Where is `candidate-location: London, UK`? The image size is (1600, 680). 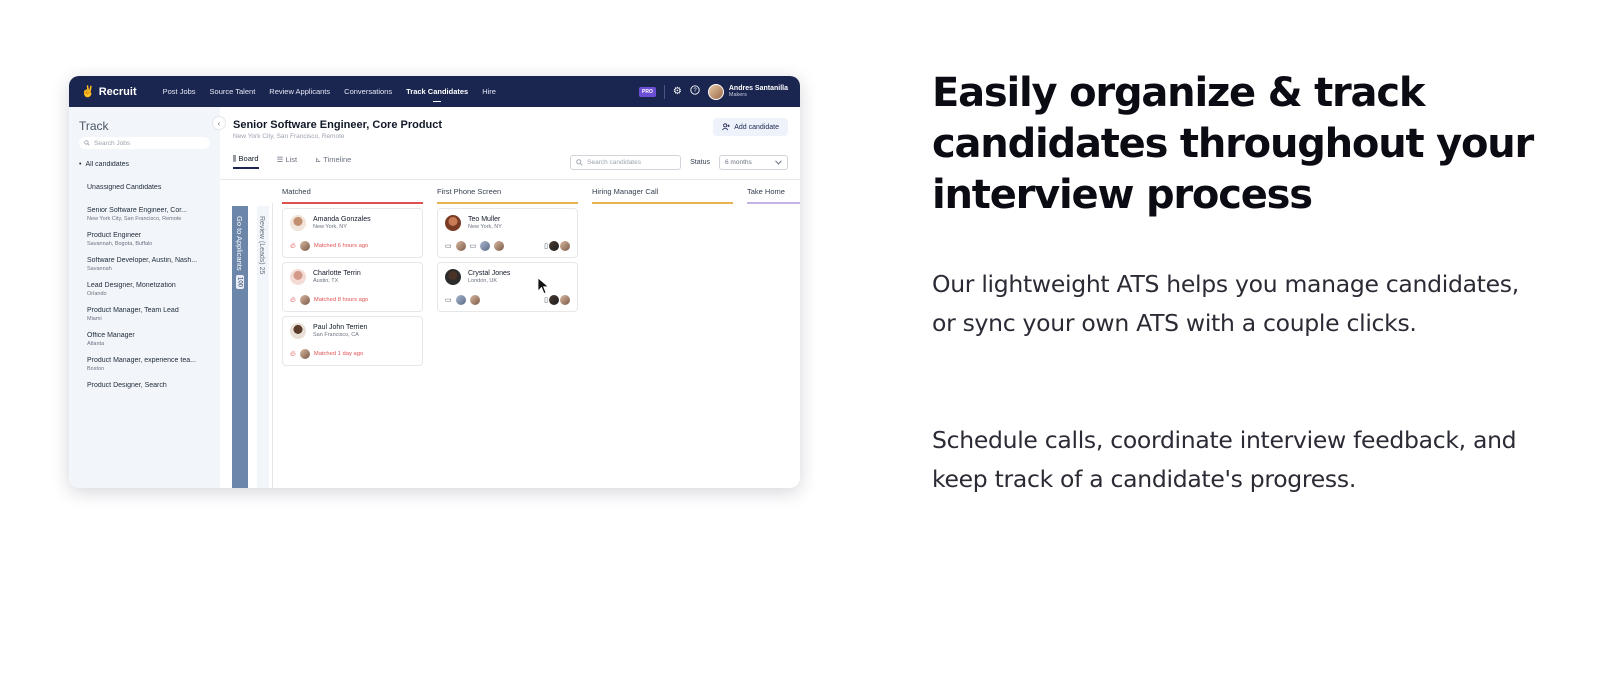 candidate-location: London, UK is located at coordinates (483, 281).